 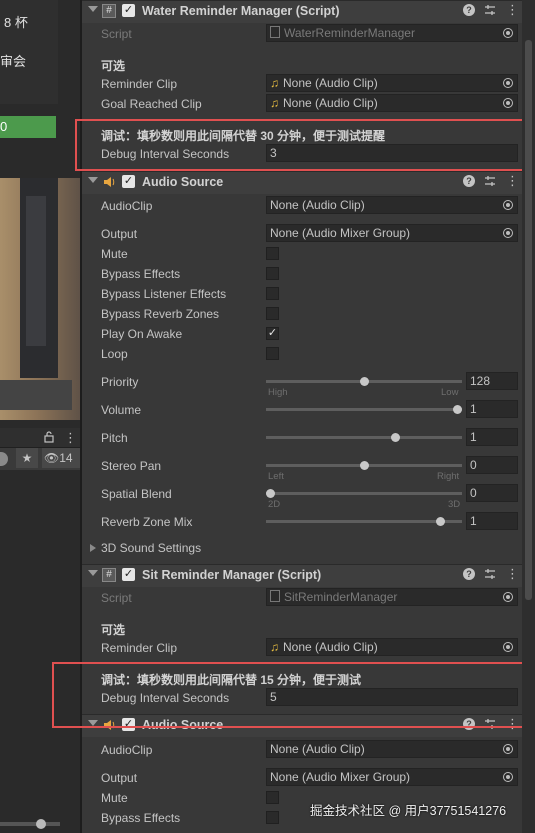 I want to click on volume-input: 1, so click(x=492, y=409).